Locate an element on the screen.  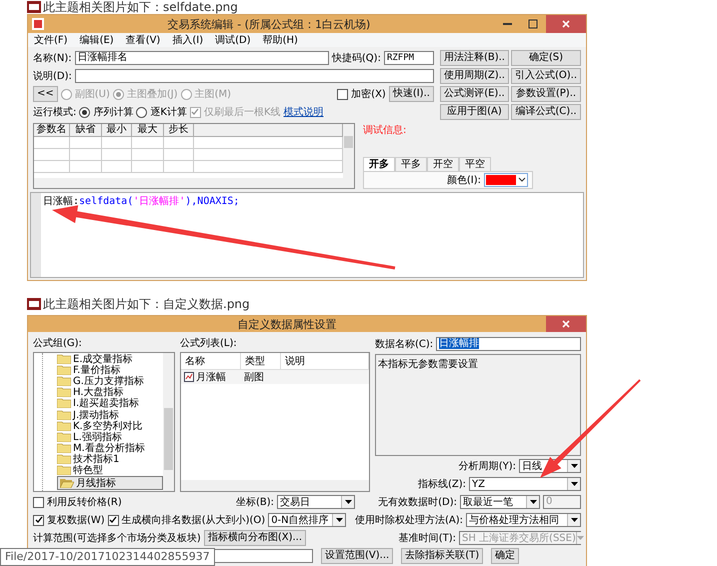
minimize-icon is located at coordinates (507, 24).